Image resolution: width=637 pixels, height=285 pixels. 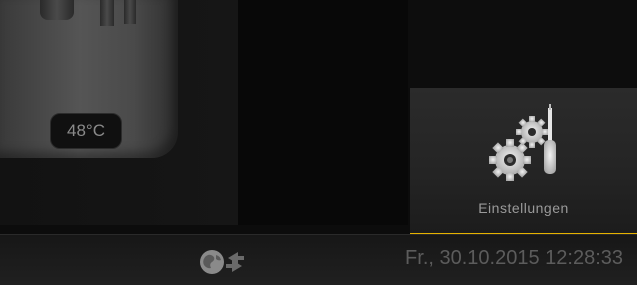 I want to click on globe-sync-icon, so click(x=222, y=262).